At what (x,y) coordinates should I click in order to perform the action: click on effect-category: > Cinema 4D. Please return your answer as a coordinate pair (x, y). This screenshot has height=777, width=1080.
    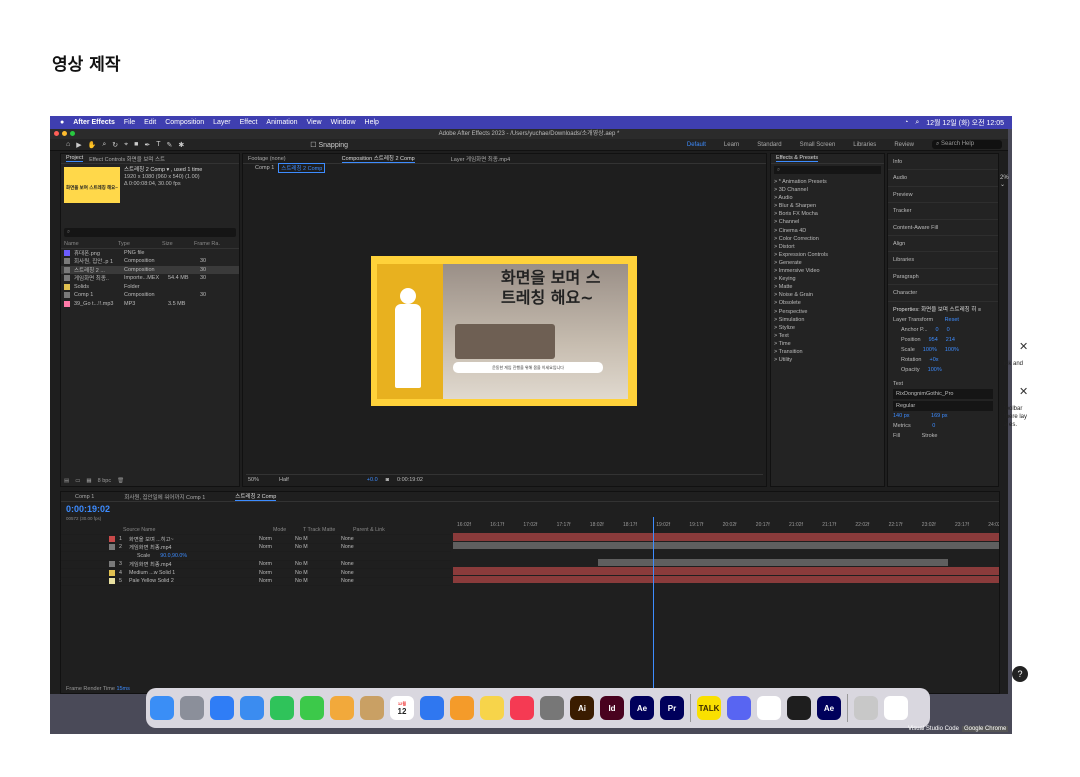
    Looking at the image, I should click on (827, 231).